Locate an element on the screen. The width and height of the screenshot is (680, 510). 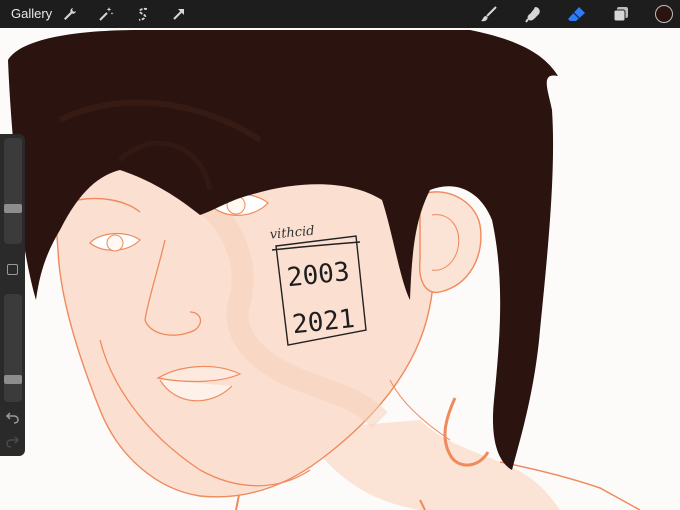
transform-arrow-icon is located at coordinates (179, 14).